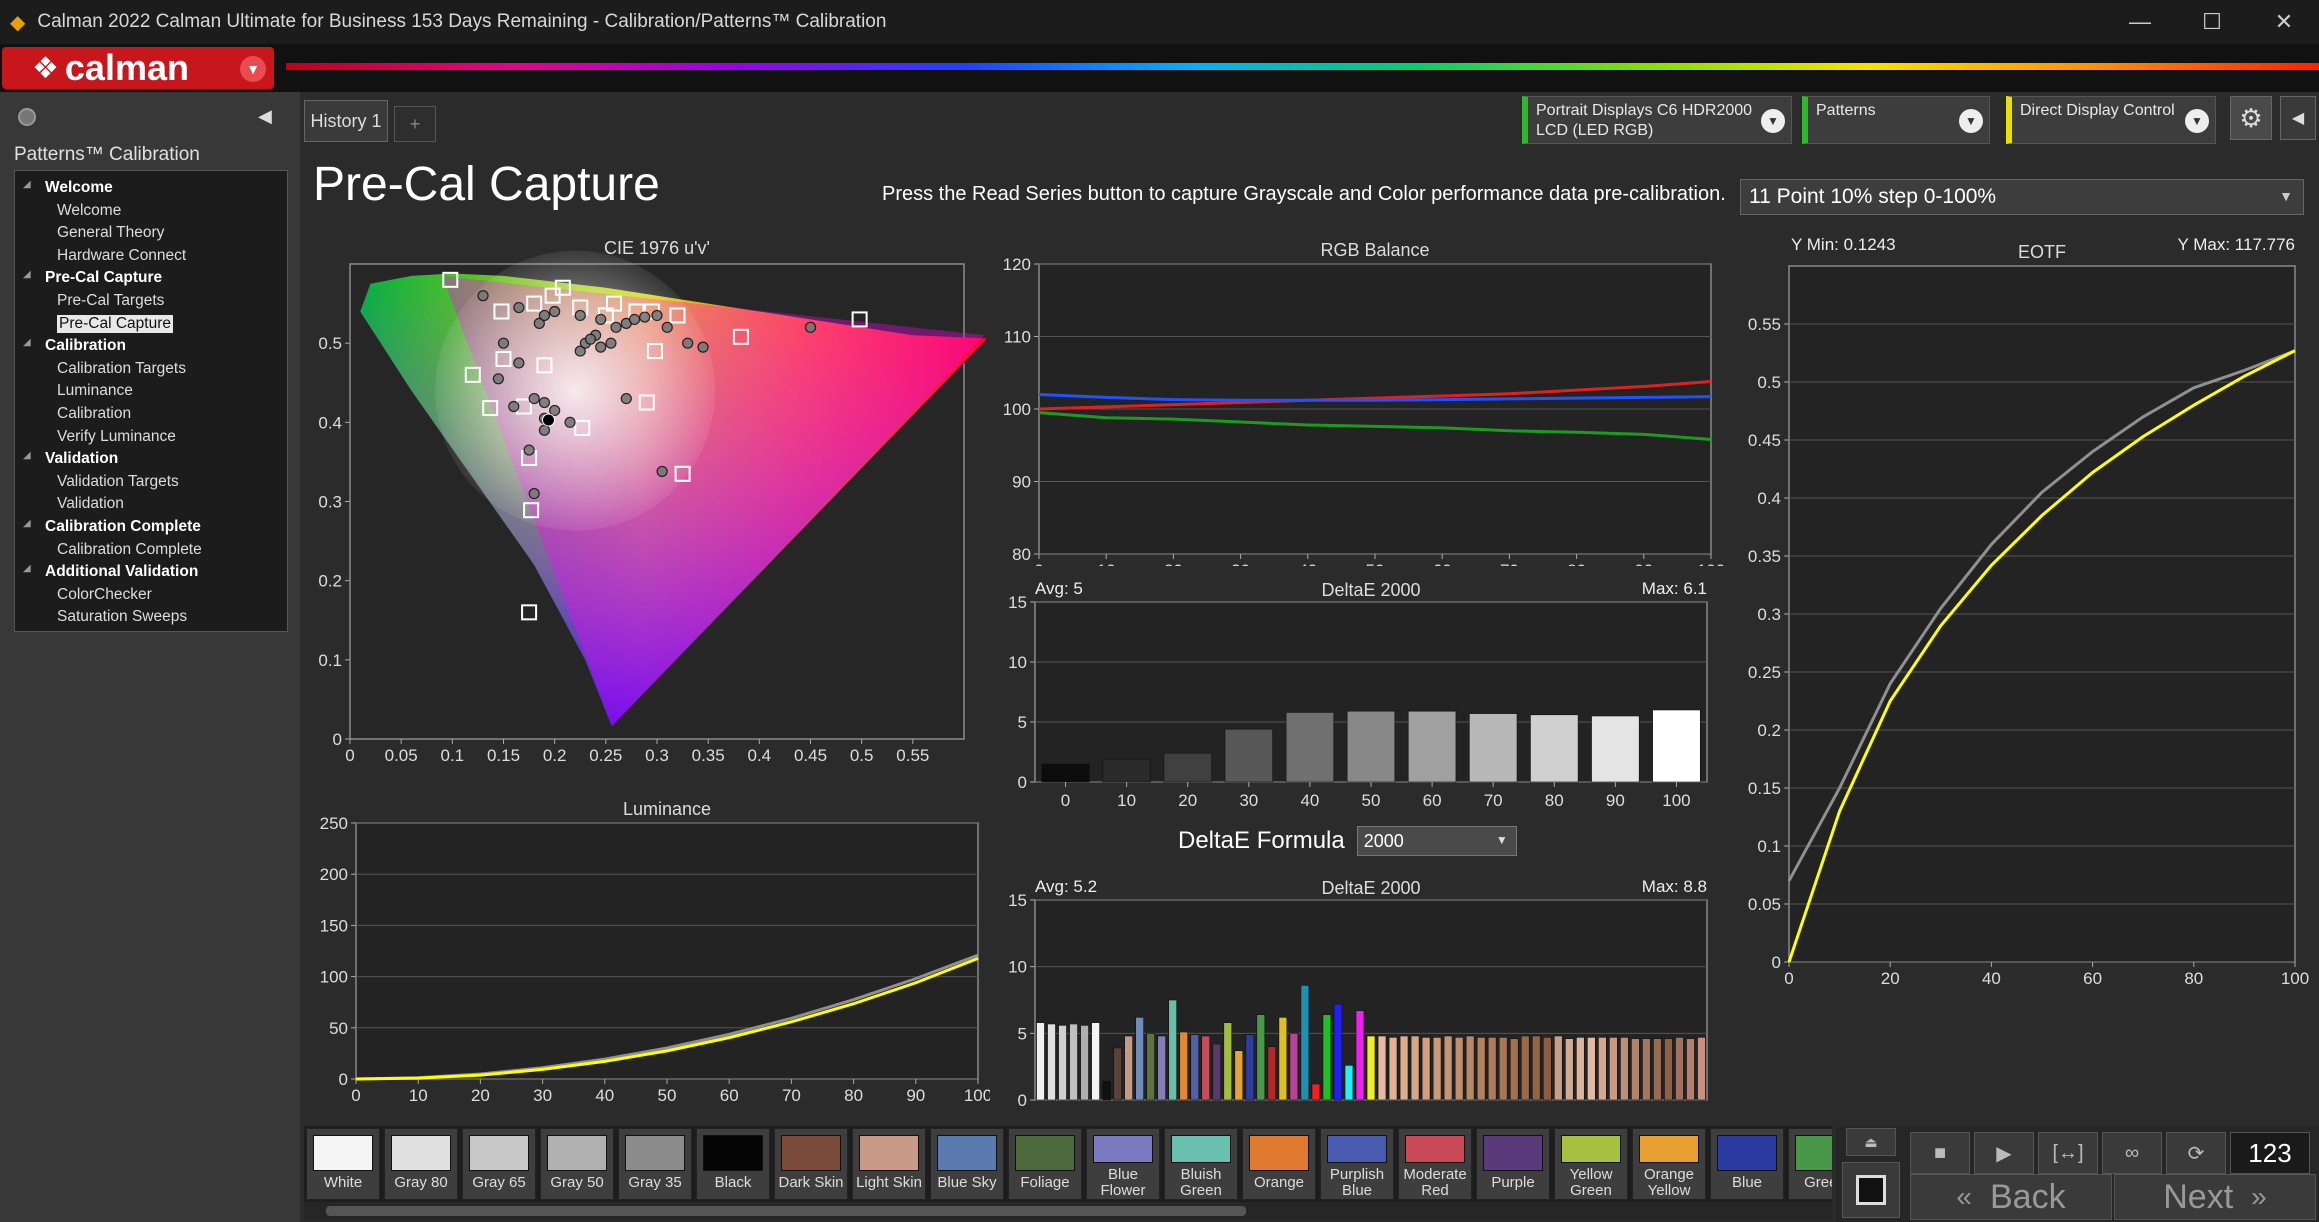  Describe the element at coordinates (1436, 841) in the screenshot. I see `deltae-formula-dropdown: 2000 ▼` at that location.